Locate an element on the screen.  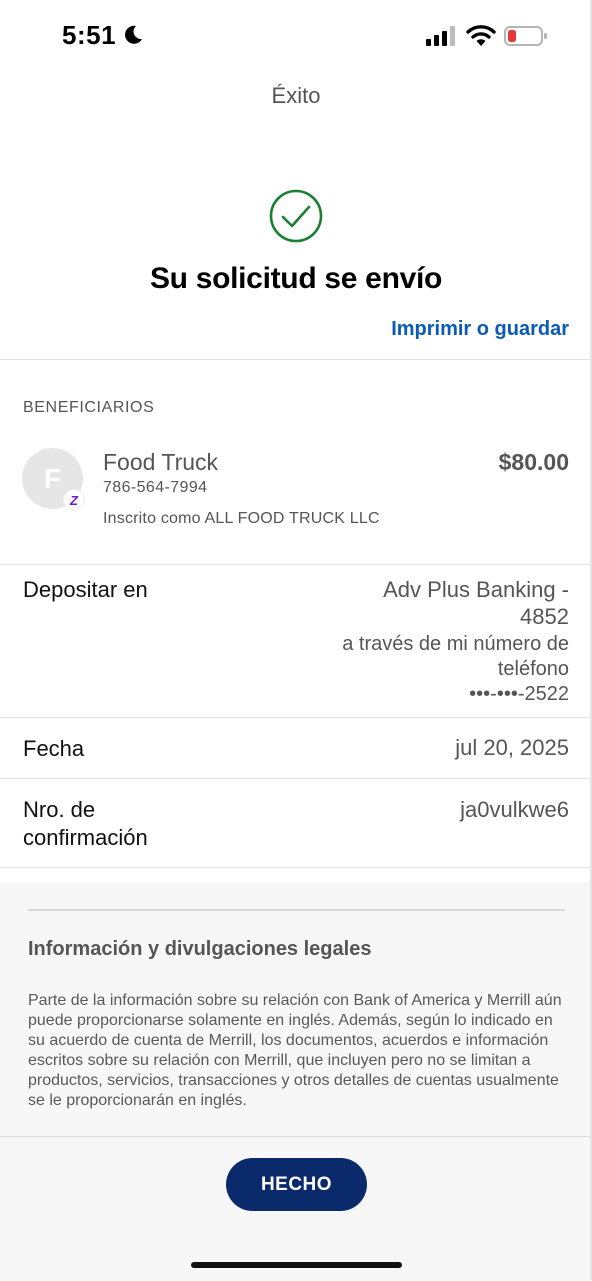
payee-phone: 786-564-7994 is located at coordinates (155, 487).